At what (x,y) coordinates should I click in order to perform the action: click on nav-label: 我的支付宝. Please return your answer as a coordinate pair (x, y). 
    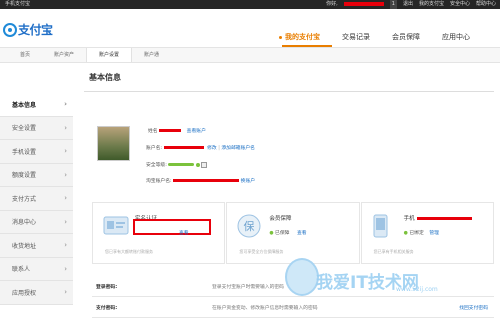
    Looking at the image, I should click on (302, 37).